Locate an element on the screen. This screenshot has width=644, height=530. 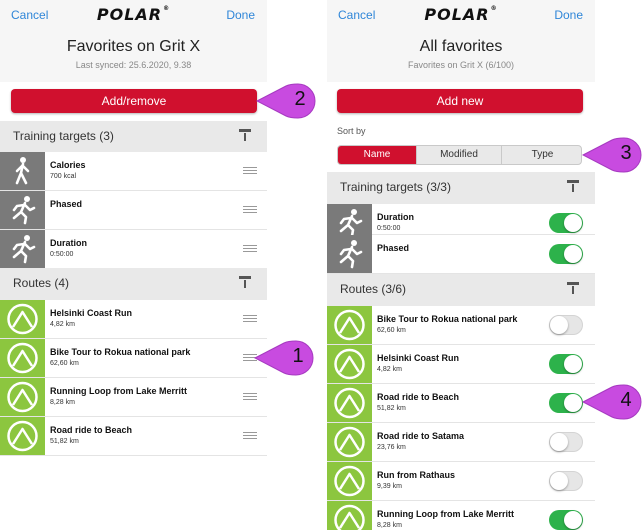
callout-1: 1 is located at coordinates (285, 358).